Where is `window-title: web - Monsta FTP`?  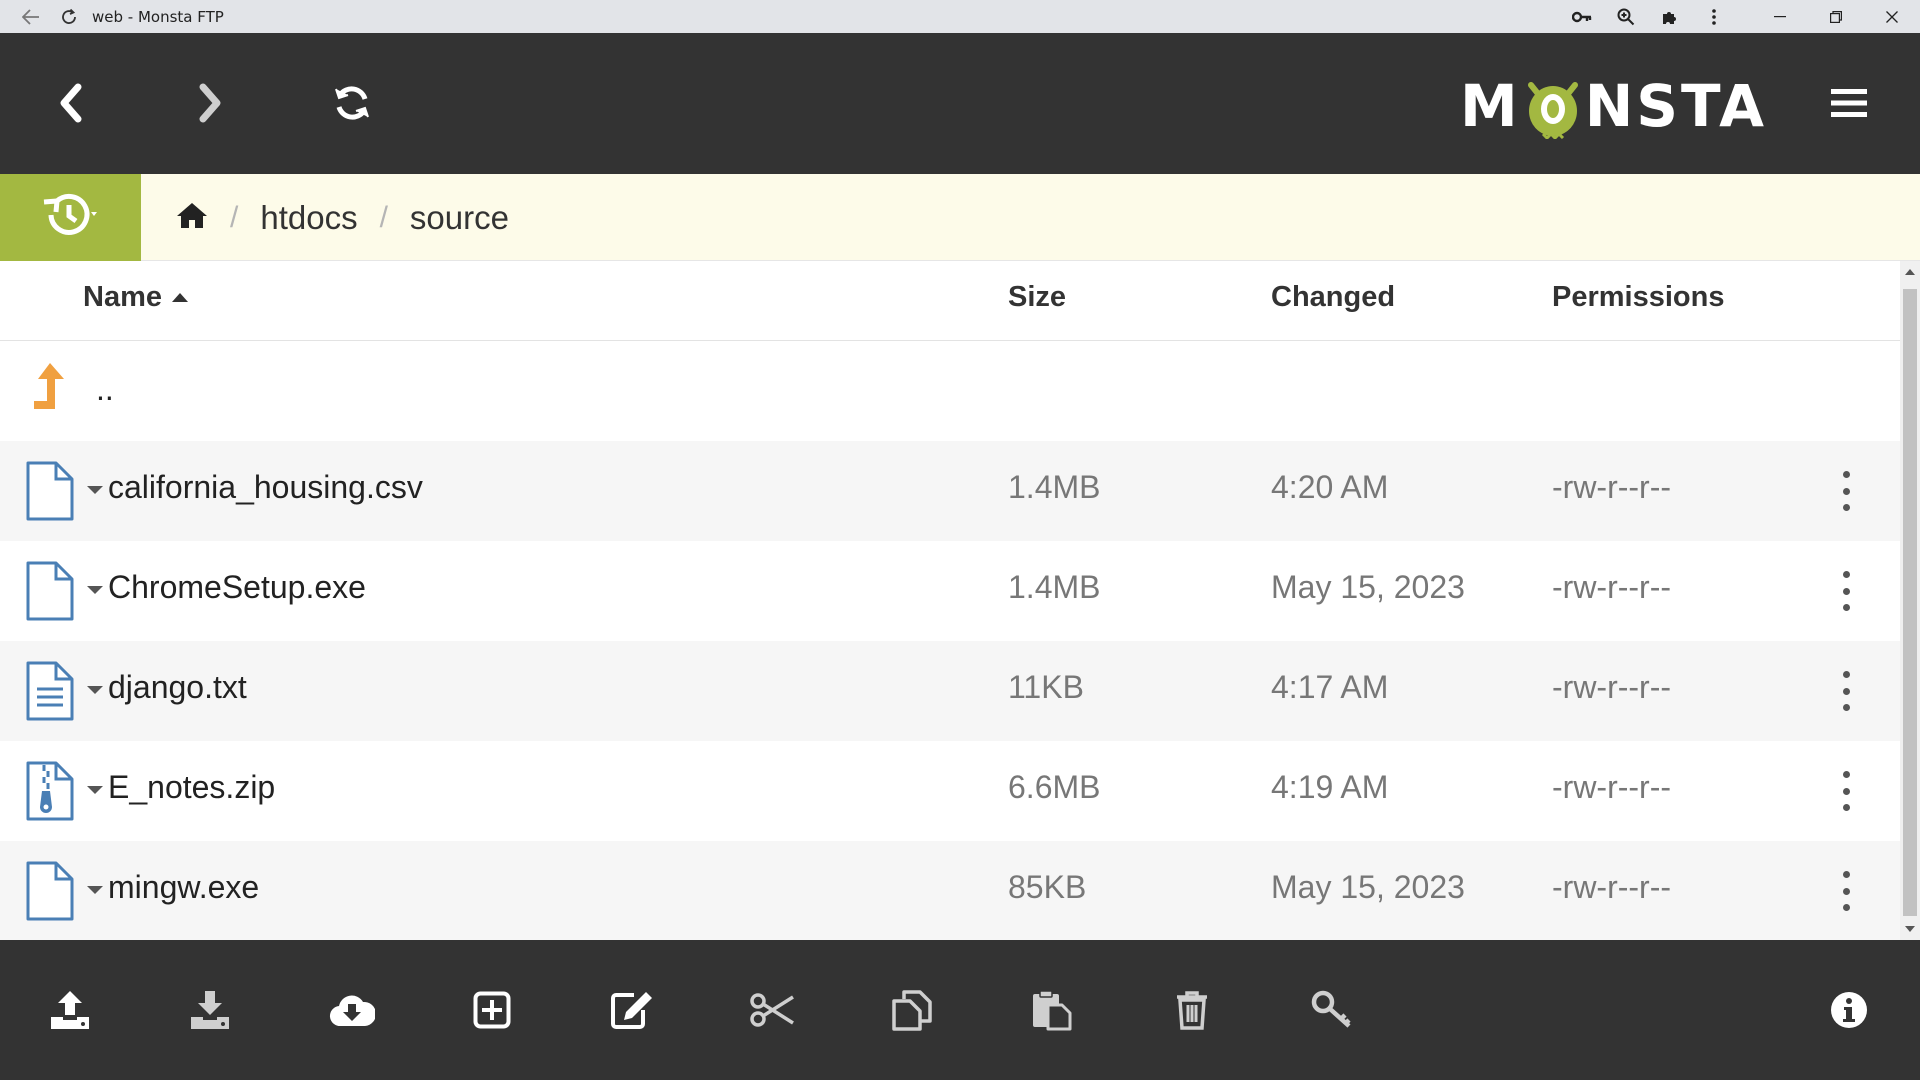
window-title: web - Monsta FTP is located at coordinates (158, 16).